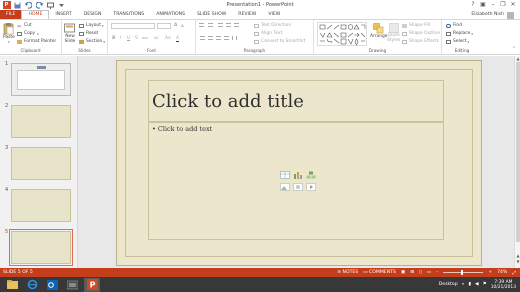  What do you see at coordinates (298, 186) in the screenshot?
I see `insert-online-picture-icon` at bounding box center [298, 186].